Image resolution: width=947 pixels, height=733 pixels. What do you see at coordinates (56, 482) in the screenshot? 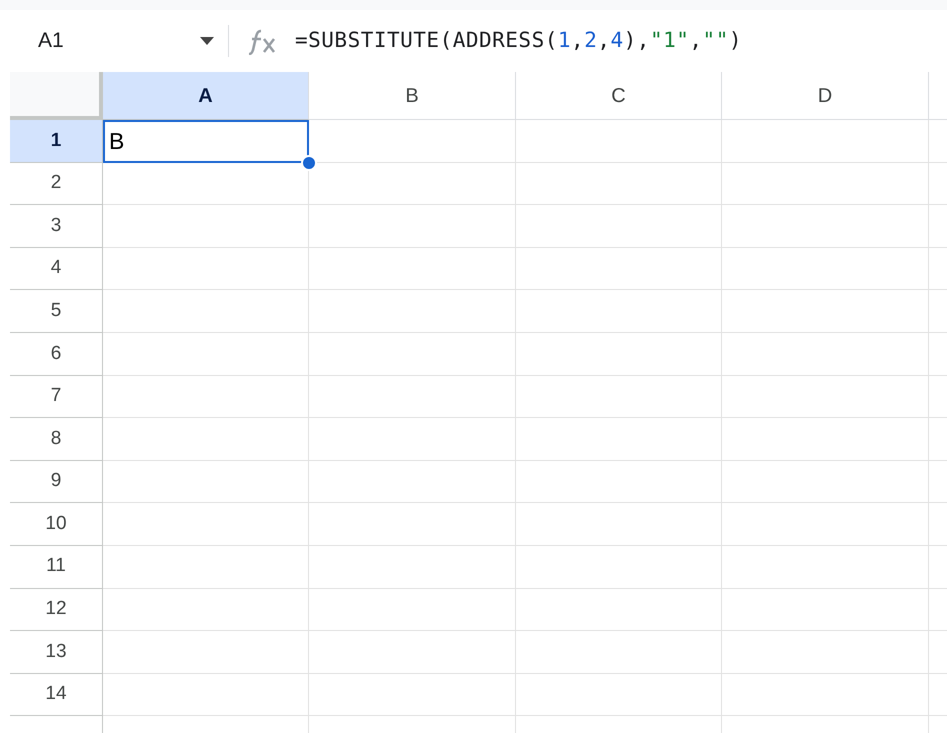
I see `row-header: 9` at bounding box center [56, 482].